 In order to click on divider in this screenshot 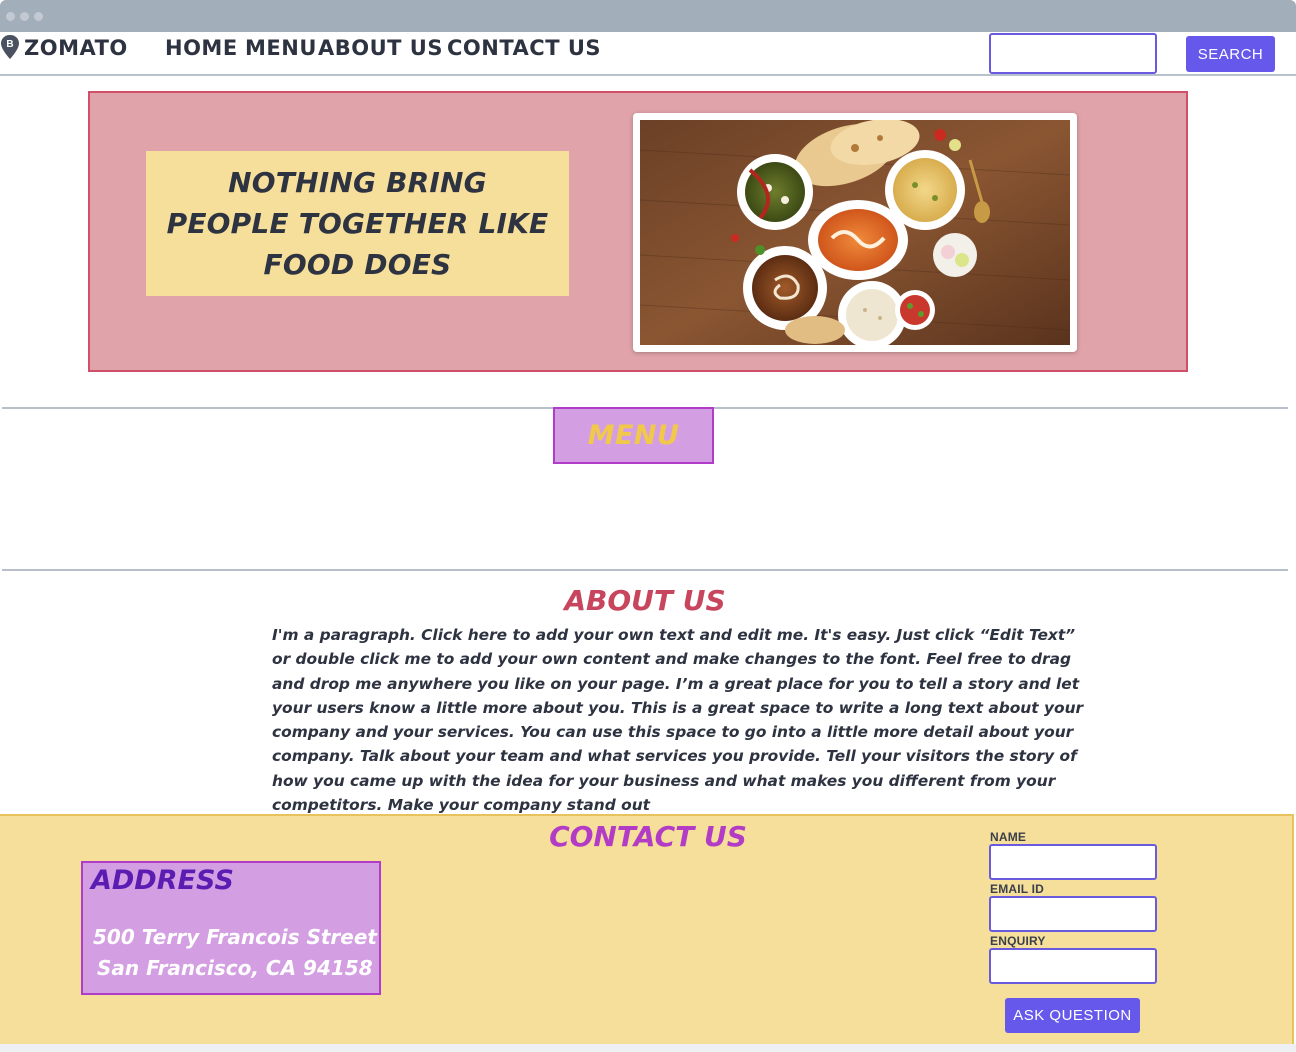, I will do `click(645, 570)`.